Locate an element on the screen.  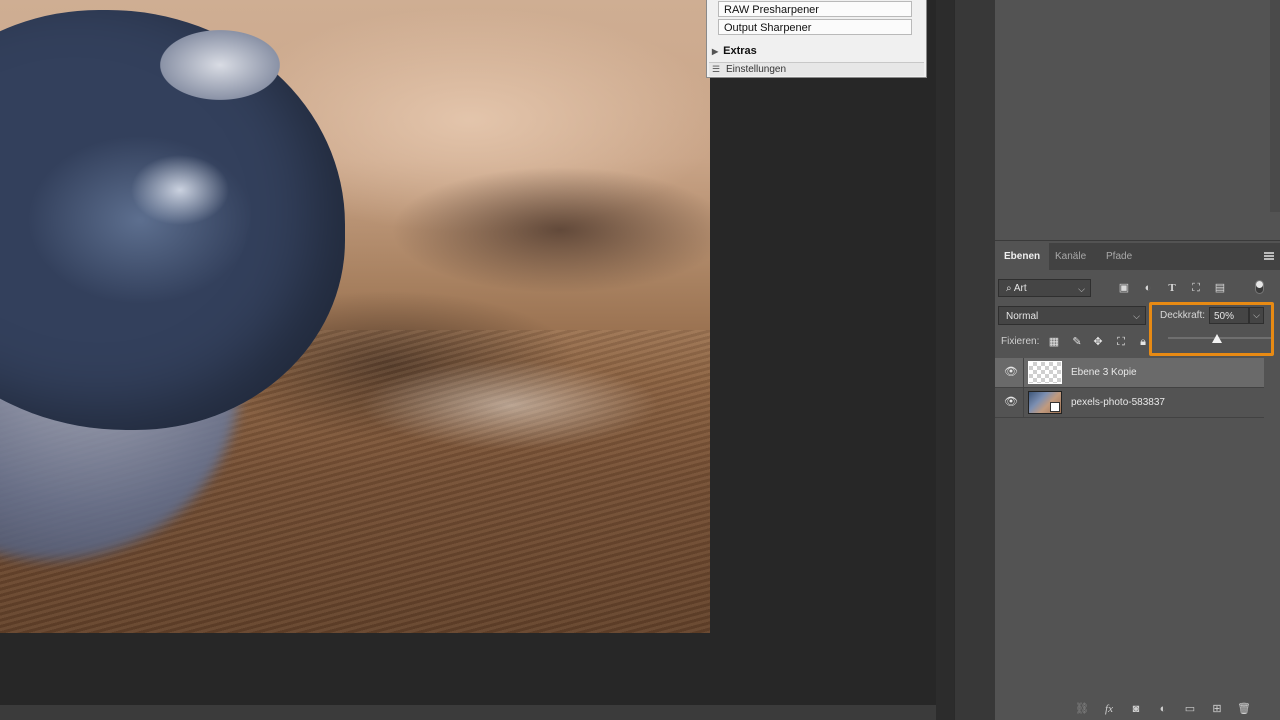
adjustment-layer-icon: ◐ is located at coordinates (1163, 709).